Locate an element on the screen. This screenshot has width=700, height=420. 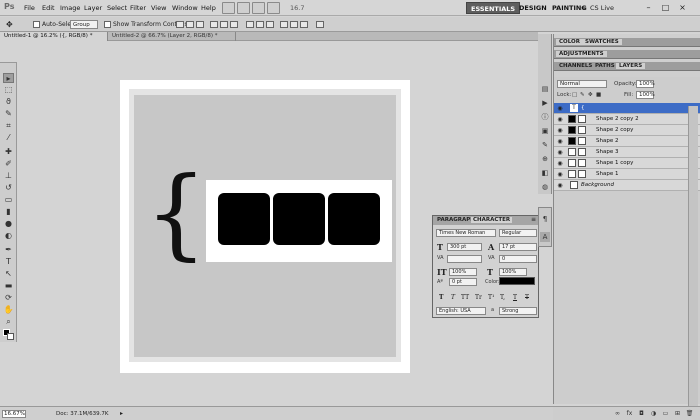
tab-layers: LAYERS is located at coordinates (631, 66).